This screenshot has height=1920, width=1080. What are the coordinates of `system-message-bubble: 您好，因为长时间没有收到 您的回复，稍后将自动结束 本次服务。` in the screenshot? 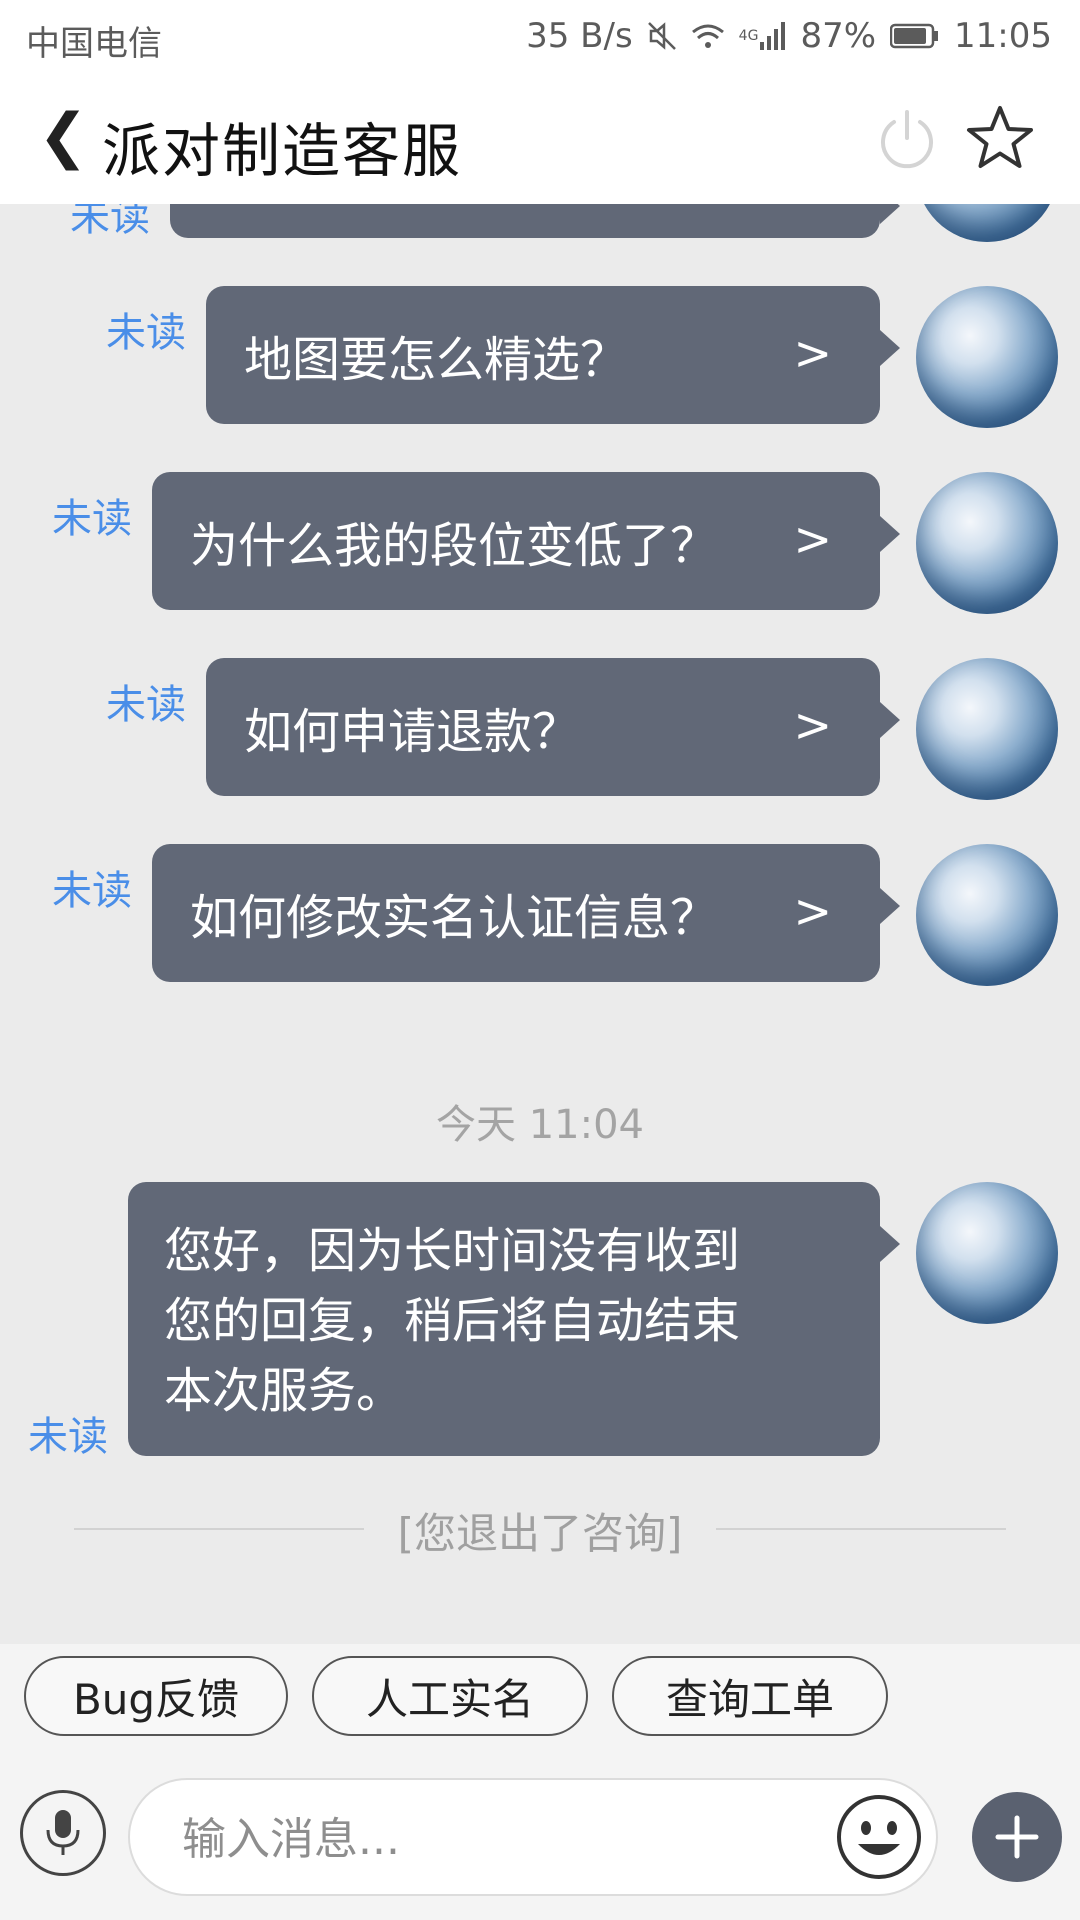 It's located at (514, 1319).